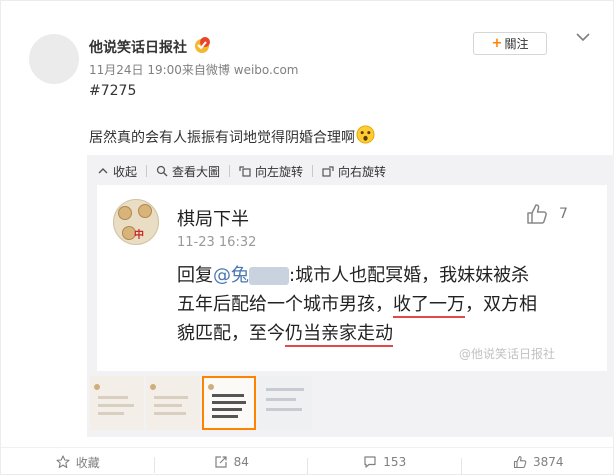  Describe the element at coordinates (279, 171) in the screenshot. I see `rotate-left-label: 向左旋转` at that location.